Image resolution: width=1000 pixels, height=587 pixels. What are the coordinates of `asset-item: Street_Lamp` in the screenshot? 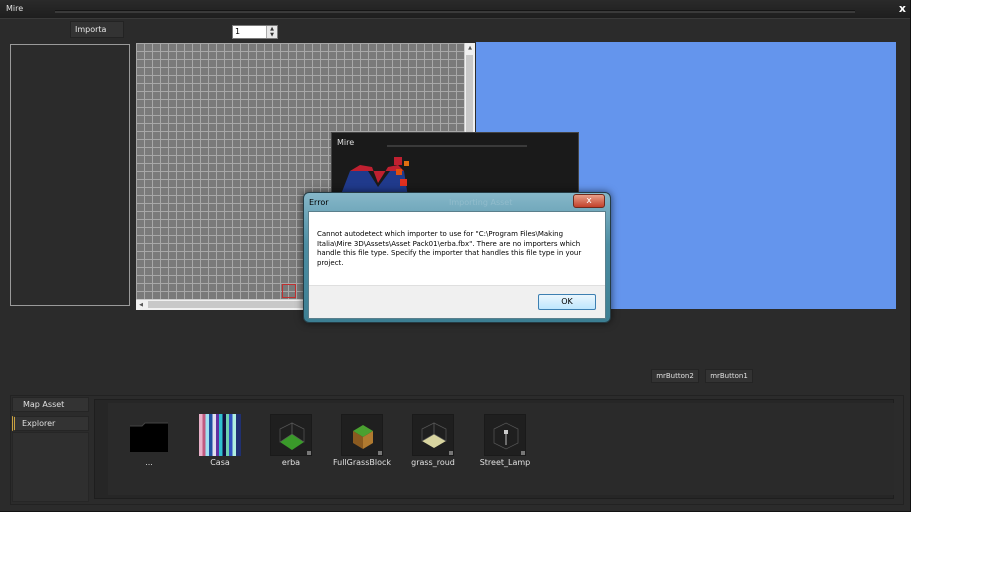 It's located at (505, 440).